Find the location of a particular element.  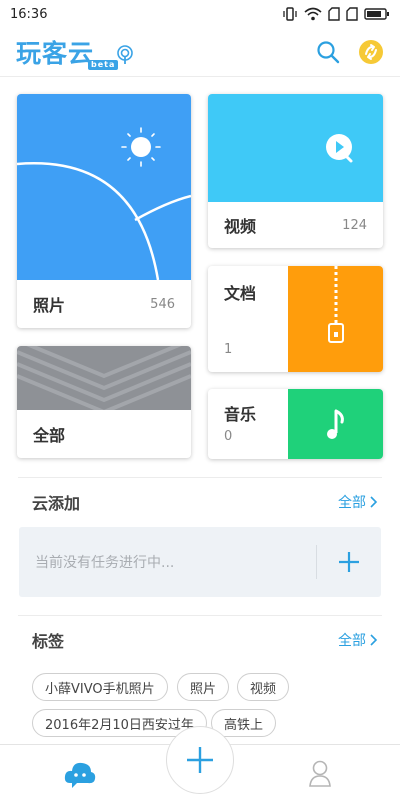

tag-chip: 小薛VIVO手机照片 is located at coordinates (100, 687).